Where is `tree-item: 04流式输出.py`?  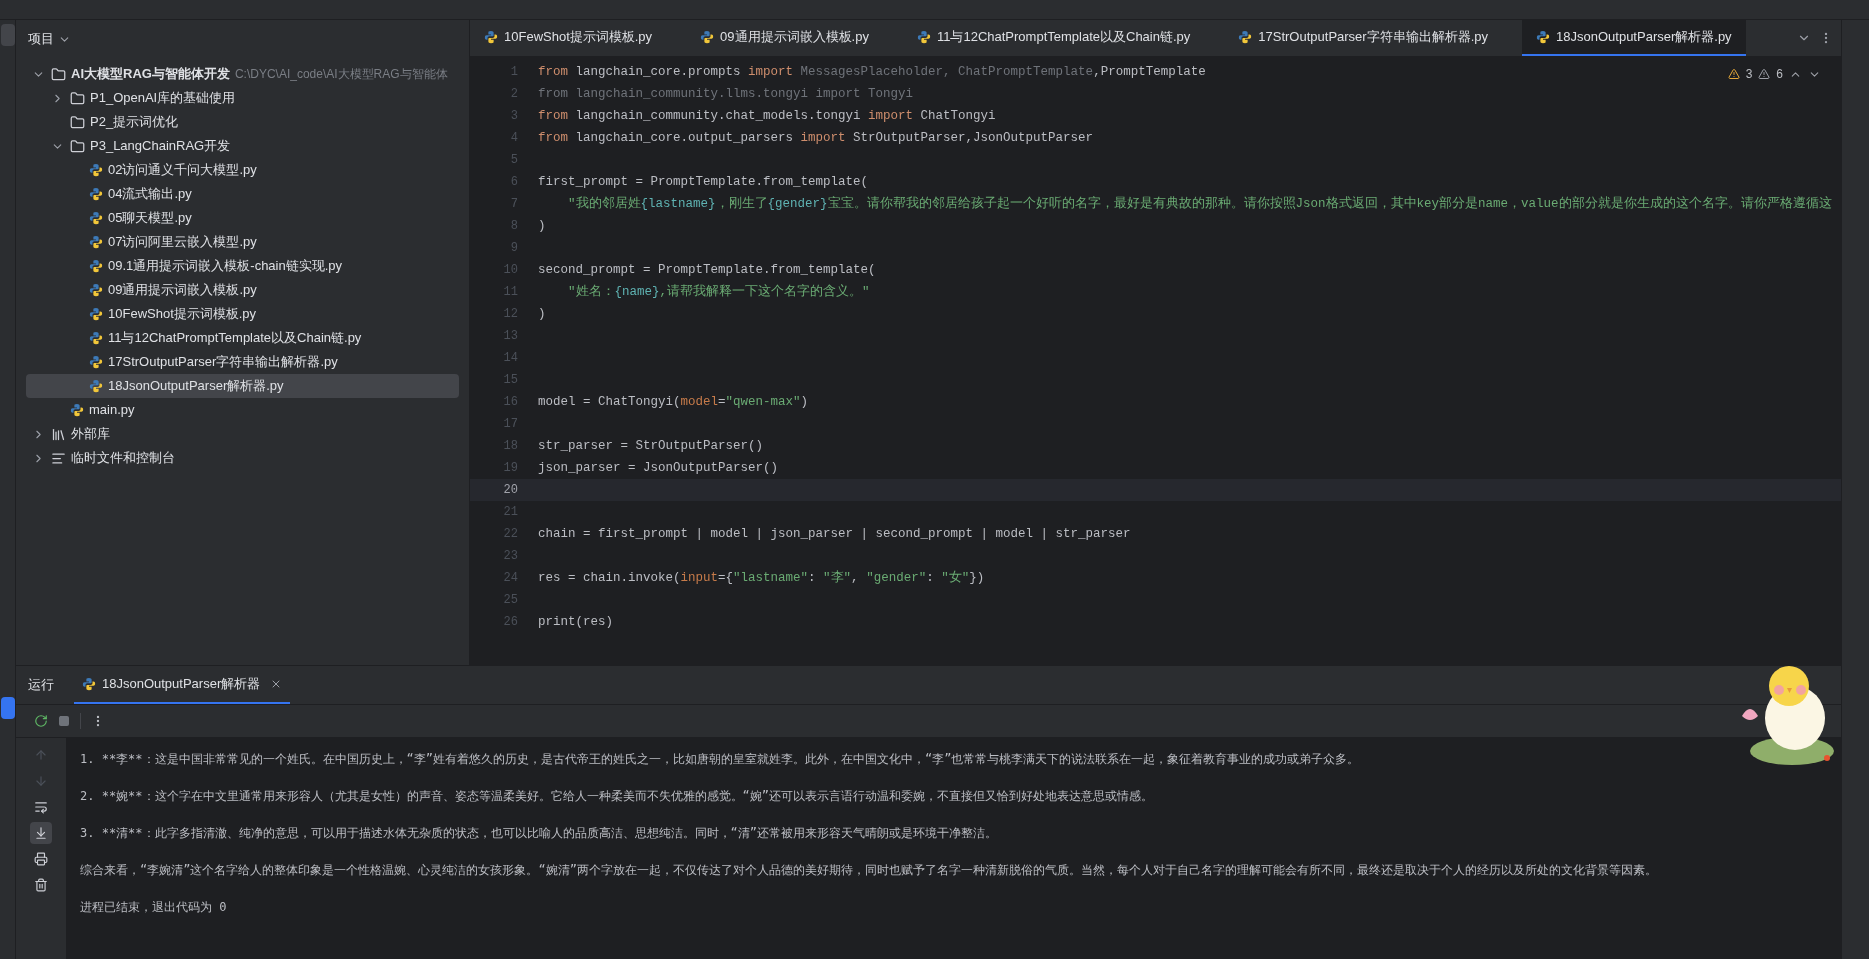
tree-item: 04流式输出.py is located at coordinates (242, 194).